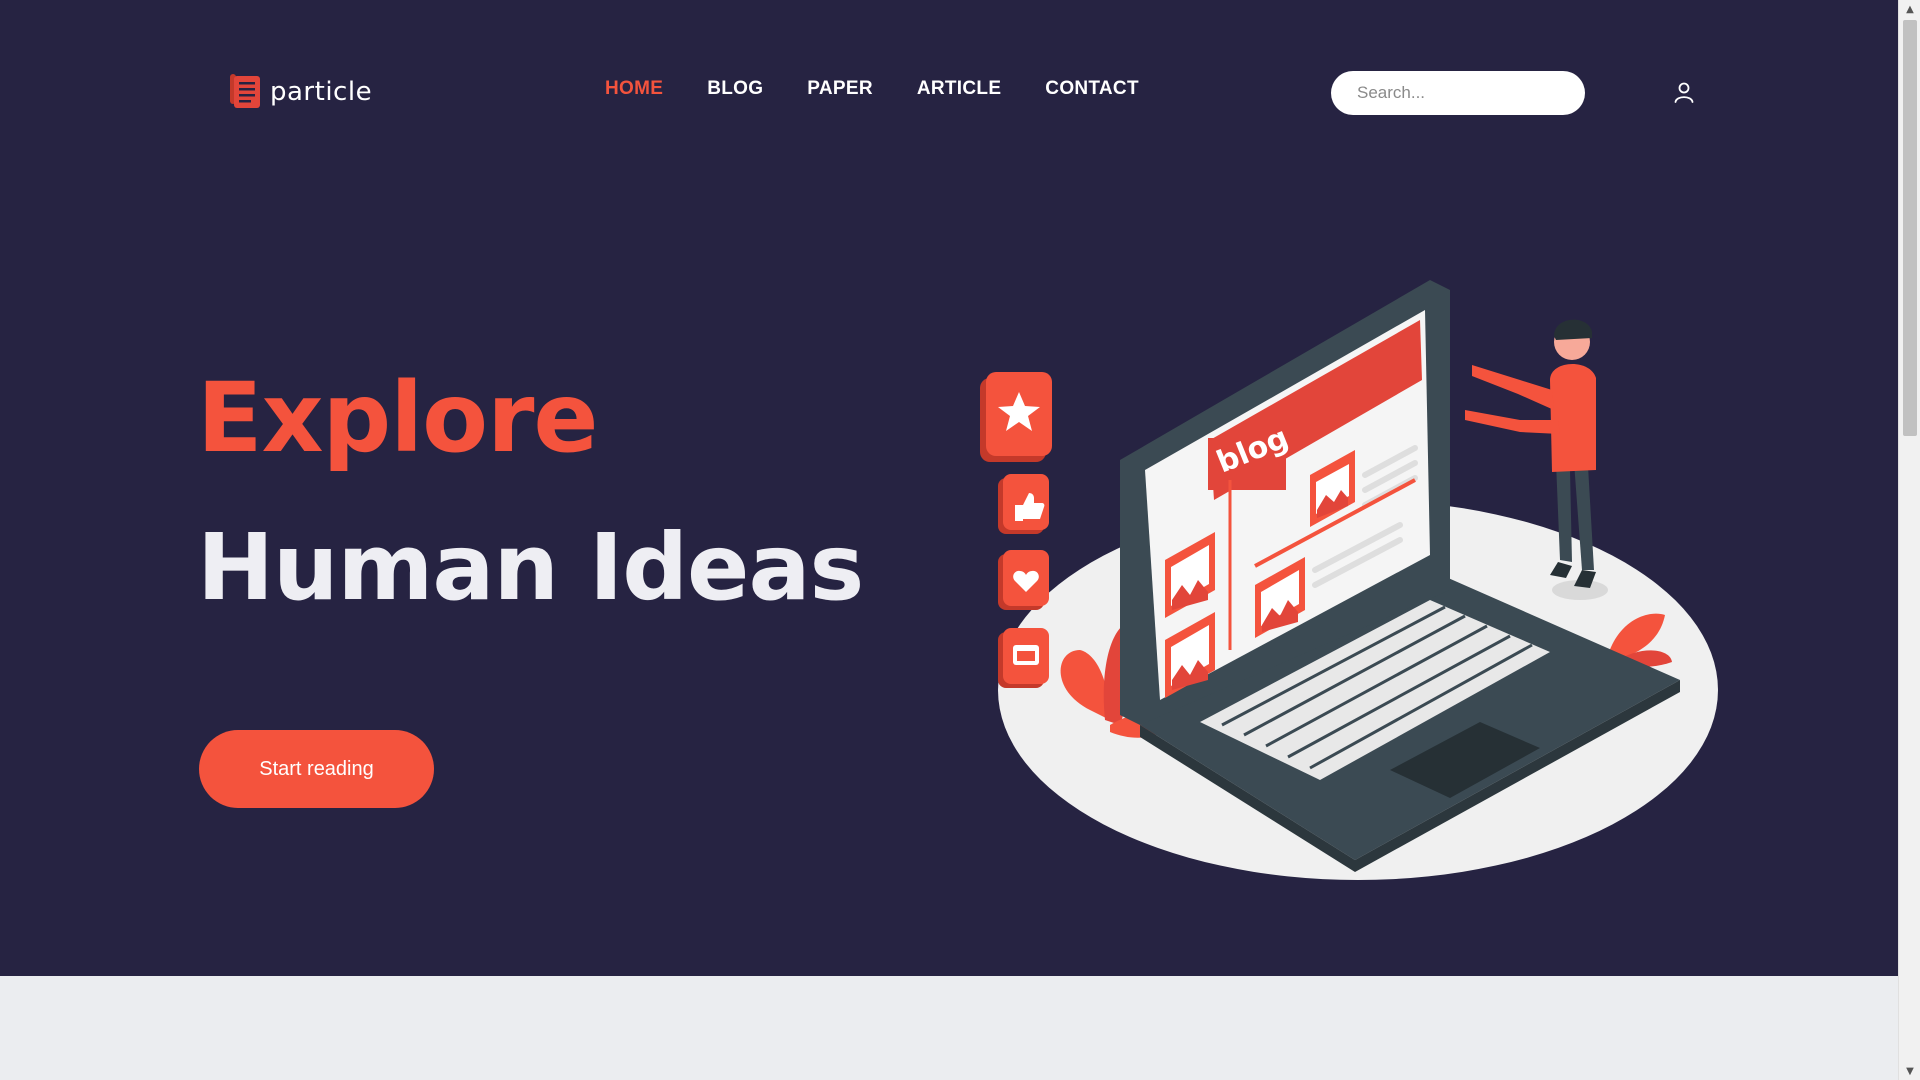  I want to click on scroll-thumb, so click(1910, 228).